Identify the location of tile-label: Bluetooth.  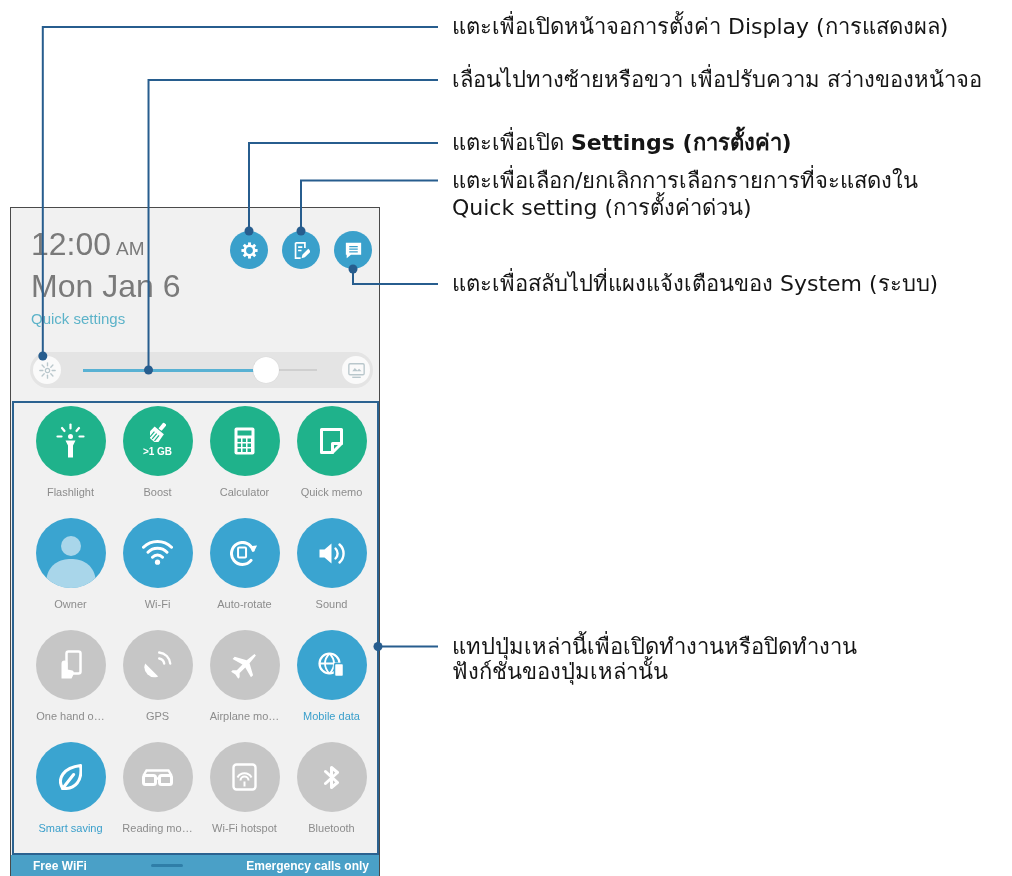
(331, 828).